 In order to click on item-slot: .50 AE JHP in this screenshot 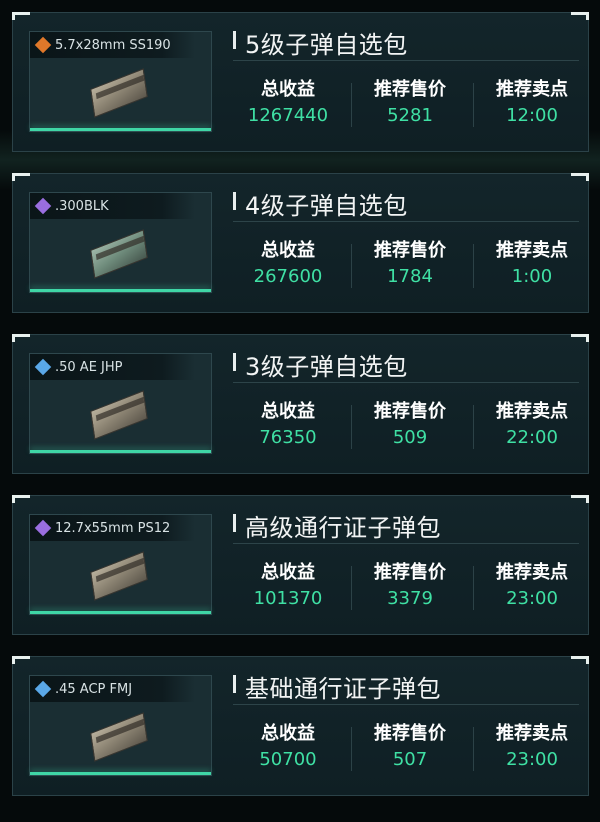, I will do `click(120, 403)`.